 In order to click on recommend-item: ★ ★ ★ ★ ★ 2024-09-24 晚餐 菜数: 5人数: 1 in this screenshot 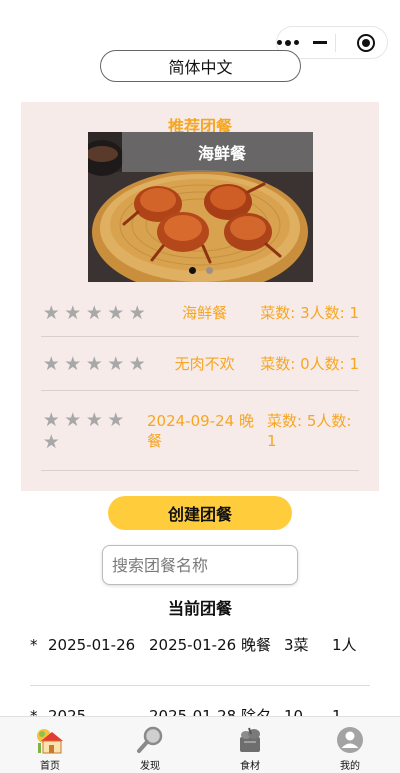, I will do `click(200, 431)`.